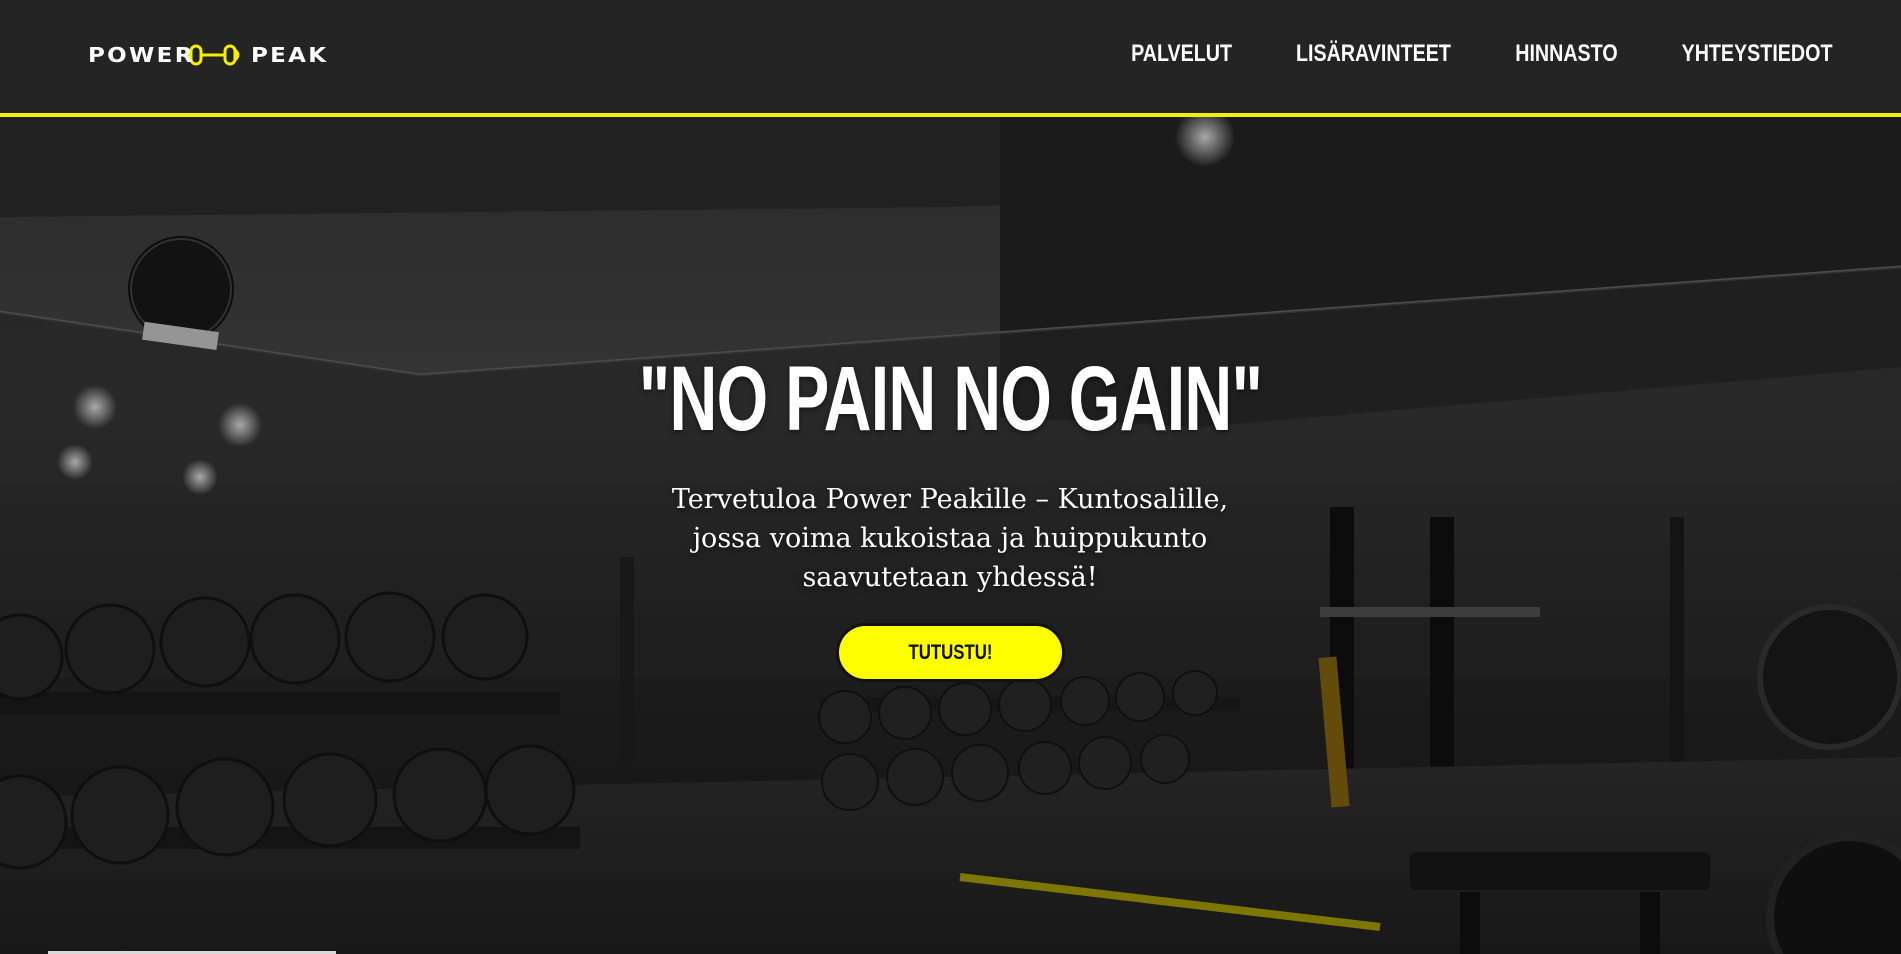 The image size is (1901, 954). I want to click on nav-item-lisaravinteet: LISÄRAVINTEET, so click(1373, 54).